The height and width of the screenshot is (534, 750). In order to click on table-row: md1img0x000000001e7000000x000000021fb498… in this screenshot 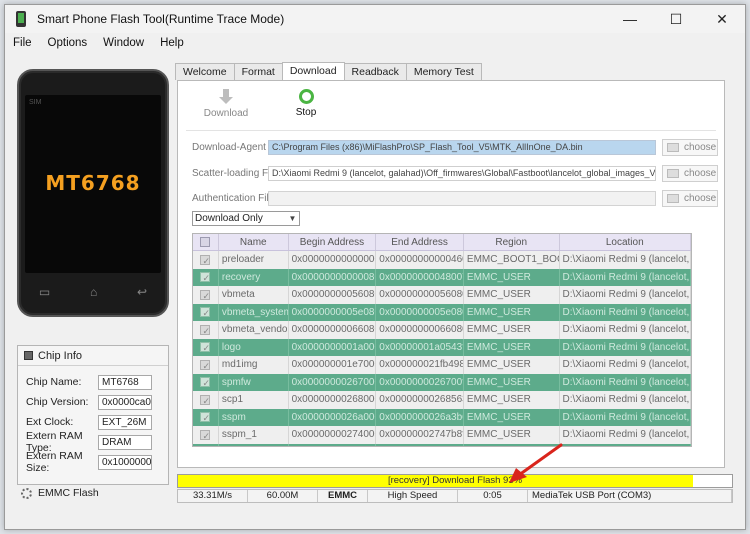, I will do `click(442, 365)`.